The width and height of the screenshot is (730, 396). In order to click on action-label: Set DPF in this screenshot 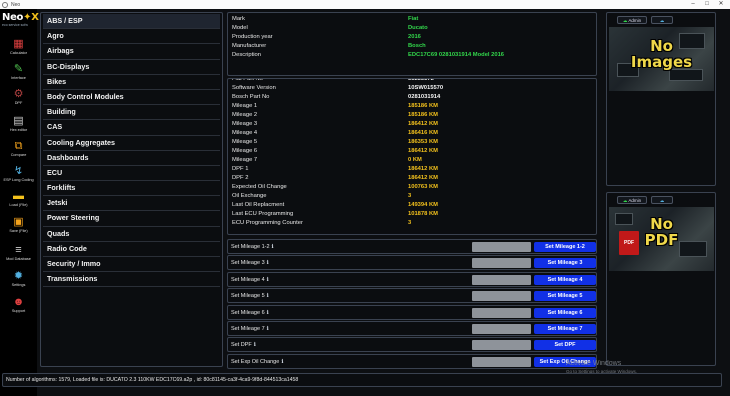, I will do `click(241, 345)`.